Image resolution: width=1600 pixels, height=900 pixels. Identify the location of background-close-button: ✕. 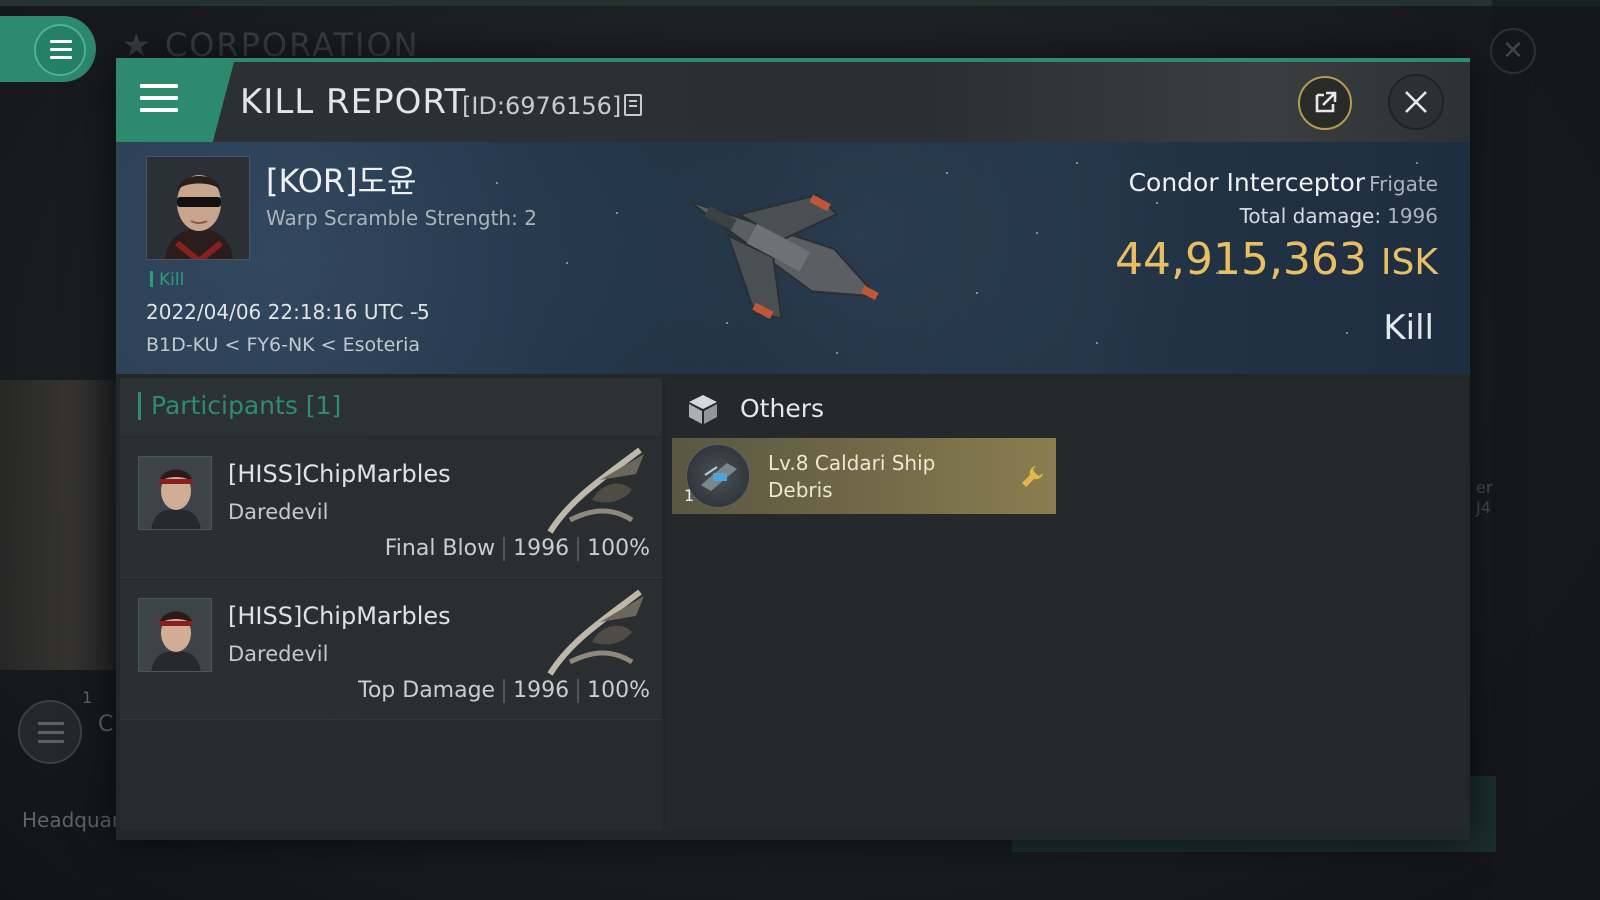
(1513, 51).